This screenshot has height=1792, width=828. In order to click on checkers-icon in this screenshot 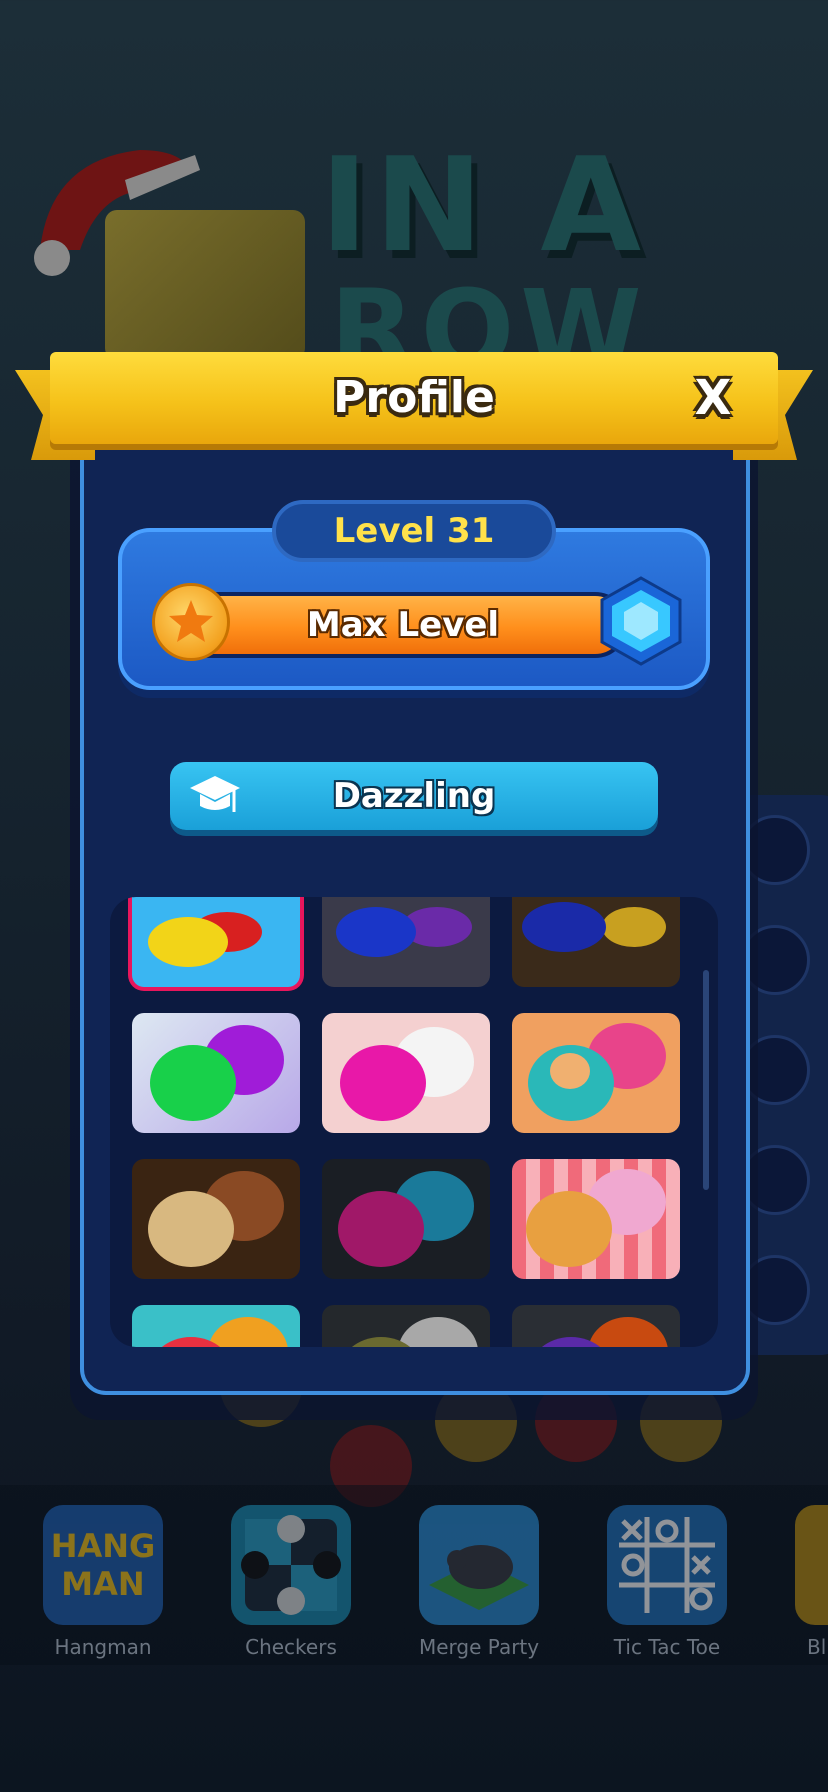, I will do `click(291, 1565)`.